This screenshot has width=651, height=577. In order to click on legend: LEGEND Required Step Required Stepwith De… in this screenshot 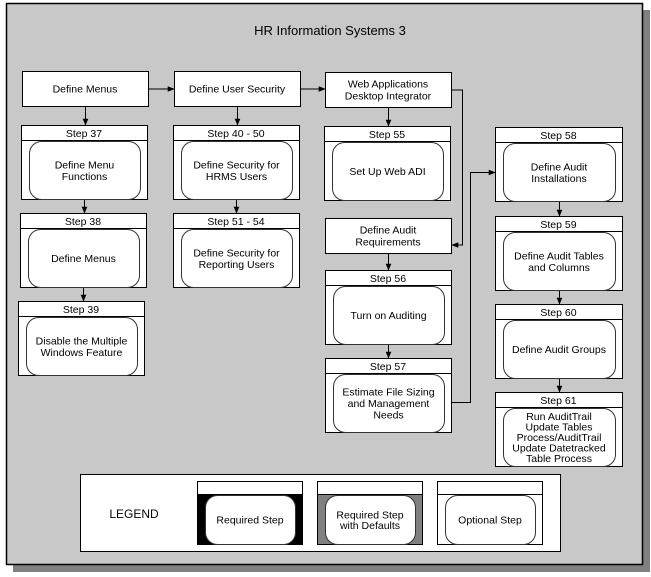, I will do `click(320, 513)`.